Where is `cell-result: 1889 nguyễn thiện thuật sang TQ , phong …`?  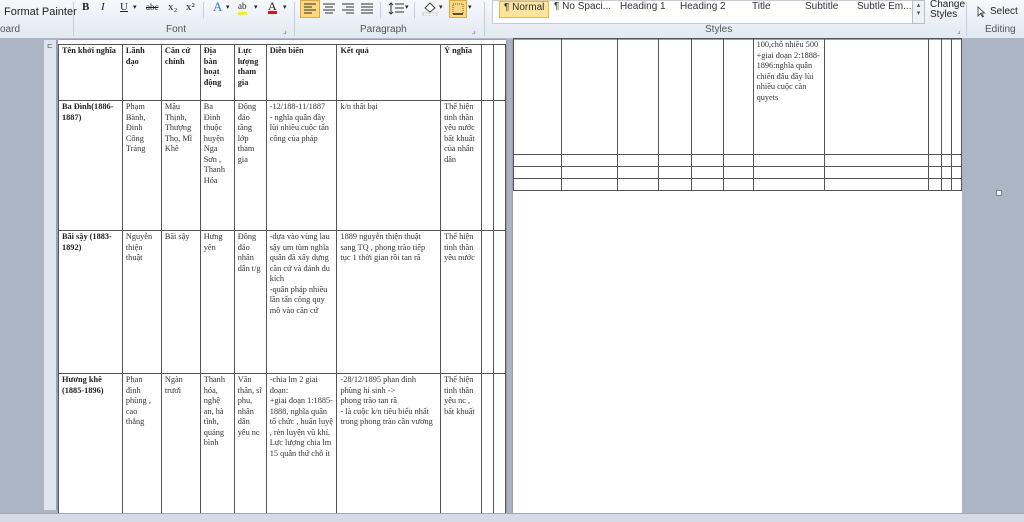
cell-result: 1889 nguyễn thiện thuật sang TQ , phong … is located at coordinates (389, 302).